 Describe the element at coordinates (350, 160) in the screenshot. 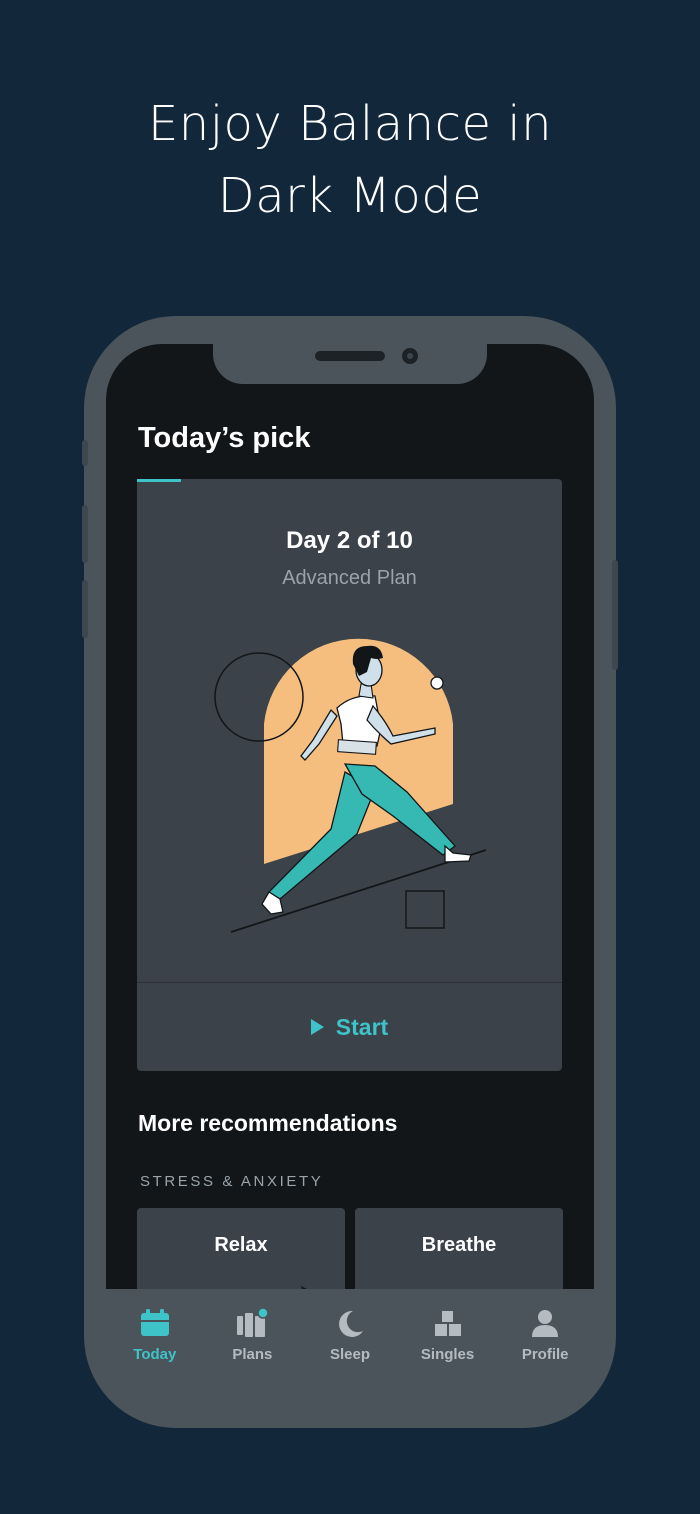

I see `promo-headline: Enjoy Balance in Dark Mode` at that location.